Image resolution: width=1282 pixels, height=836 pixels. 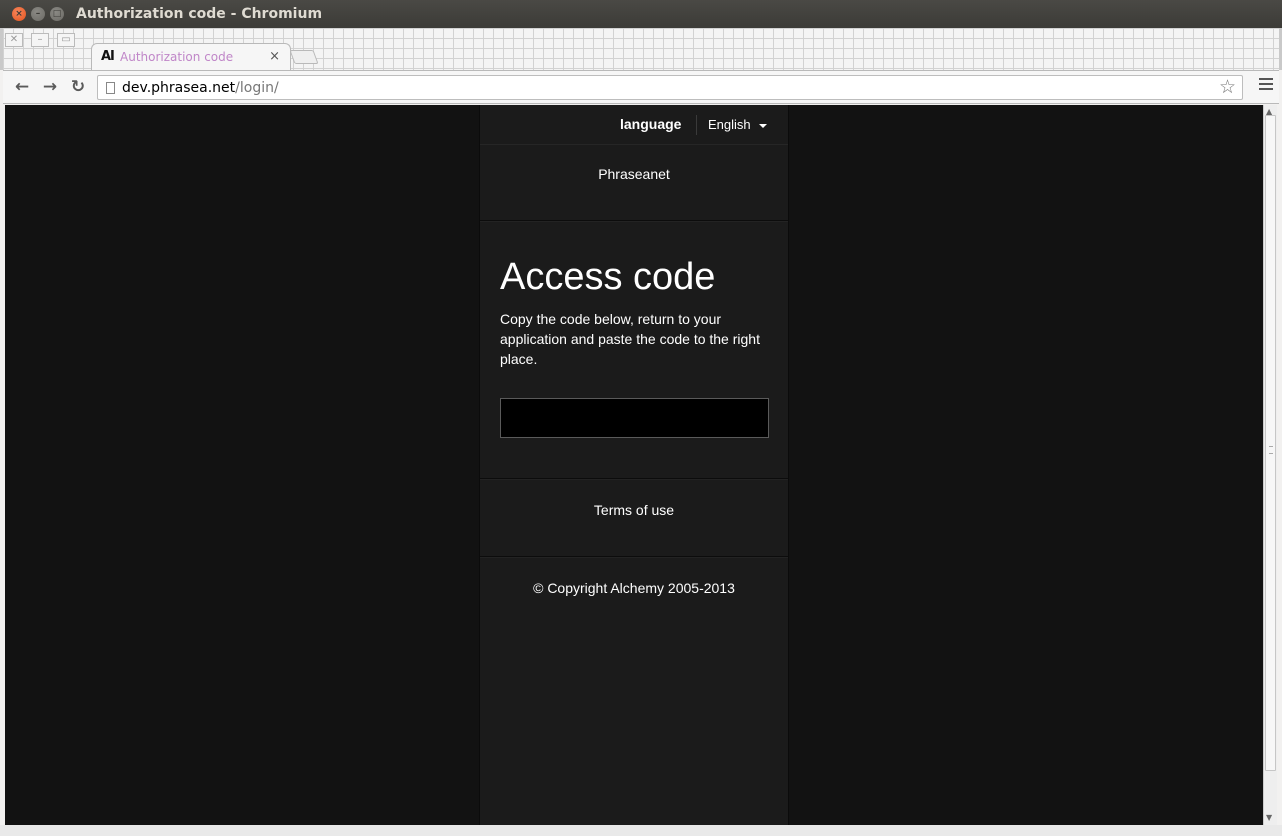 I want to click on address-bar: dev.phrasea.net/login/ ☆, so click(x=670, y=87).